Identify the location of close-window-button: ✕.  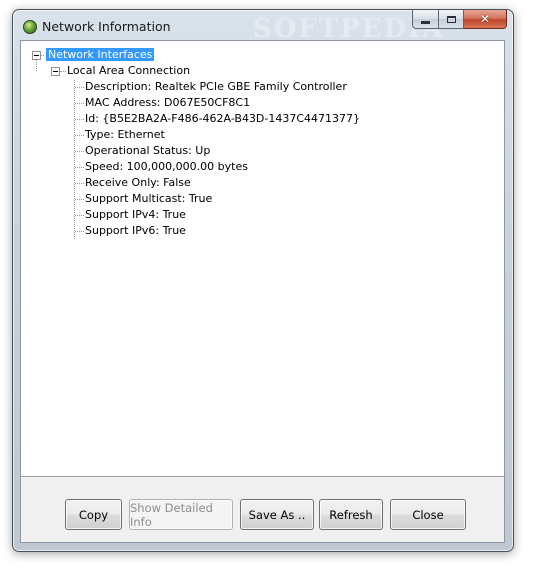
(485, 19).